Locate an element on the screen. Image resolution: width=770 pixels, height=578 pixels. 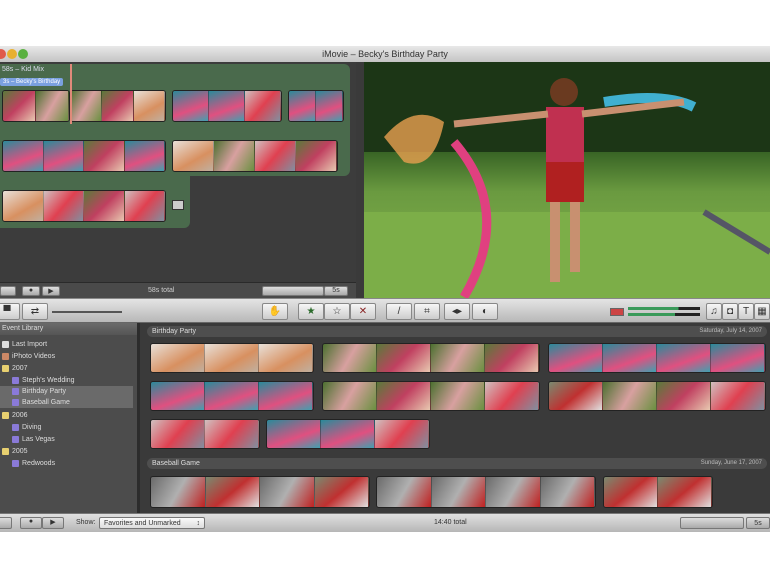
library-item-label: Las Vegas is located at coordinates (38, 439).